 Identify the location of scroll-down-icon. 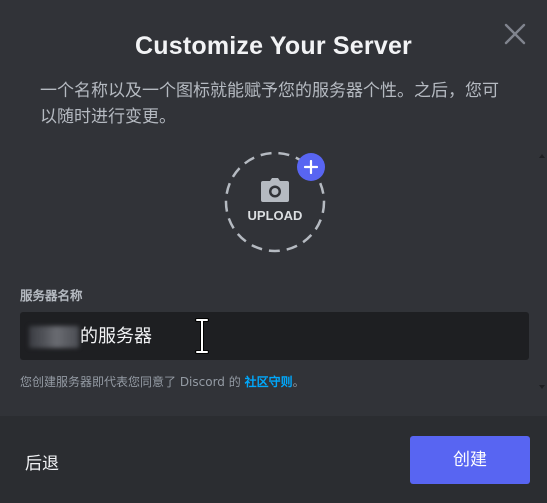
(542, 387).